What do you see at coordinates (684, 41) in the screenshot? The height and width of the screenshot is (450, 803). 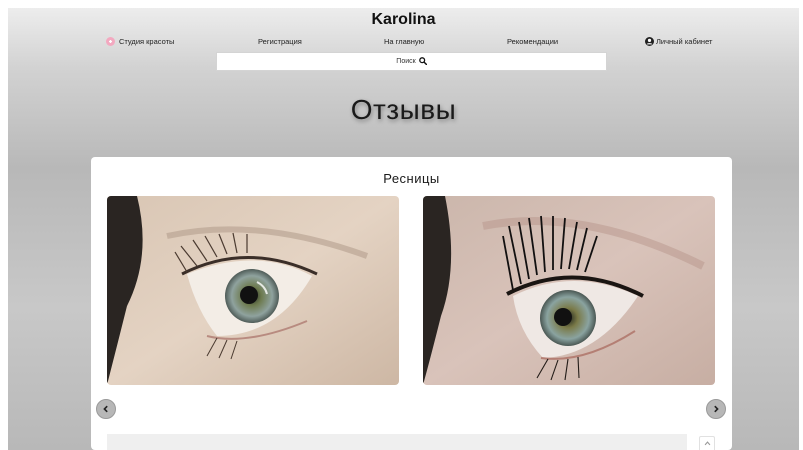 I see `account-label: Личный кабинет` at bounding box center [684, 41].